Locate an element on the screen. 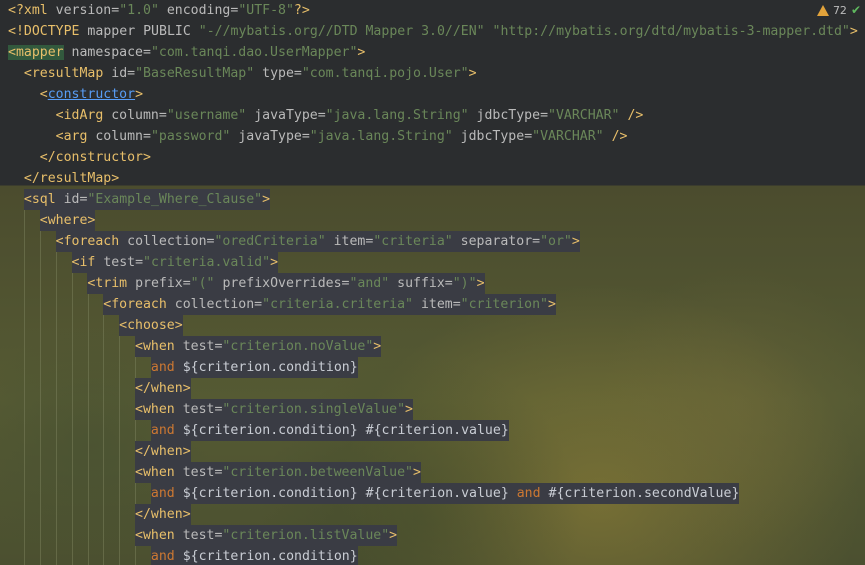  code-line: <choose> is located at coordinates (95, 325).